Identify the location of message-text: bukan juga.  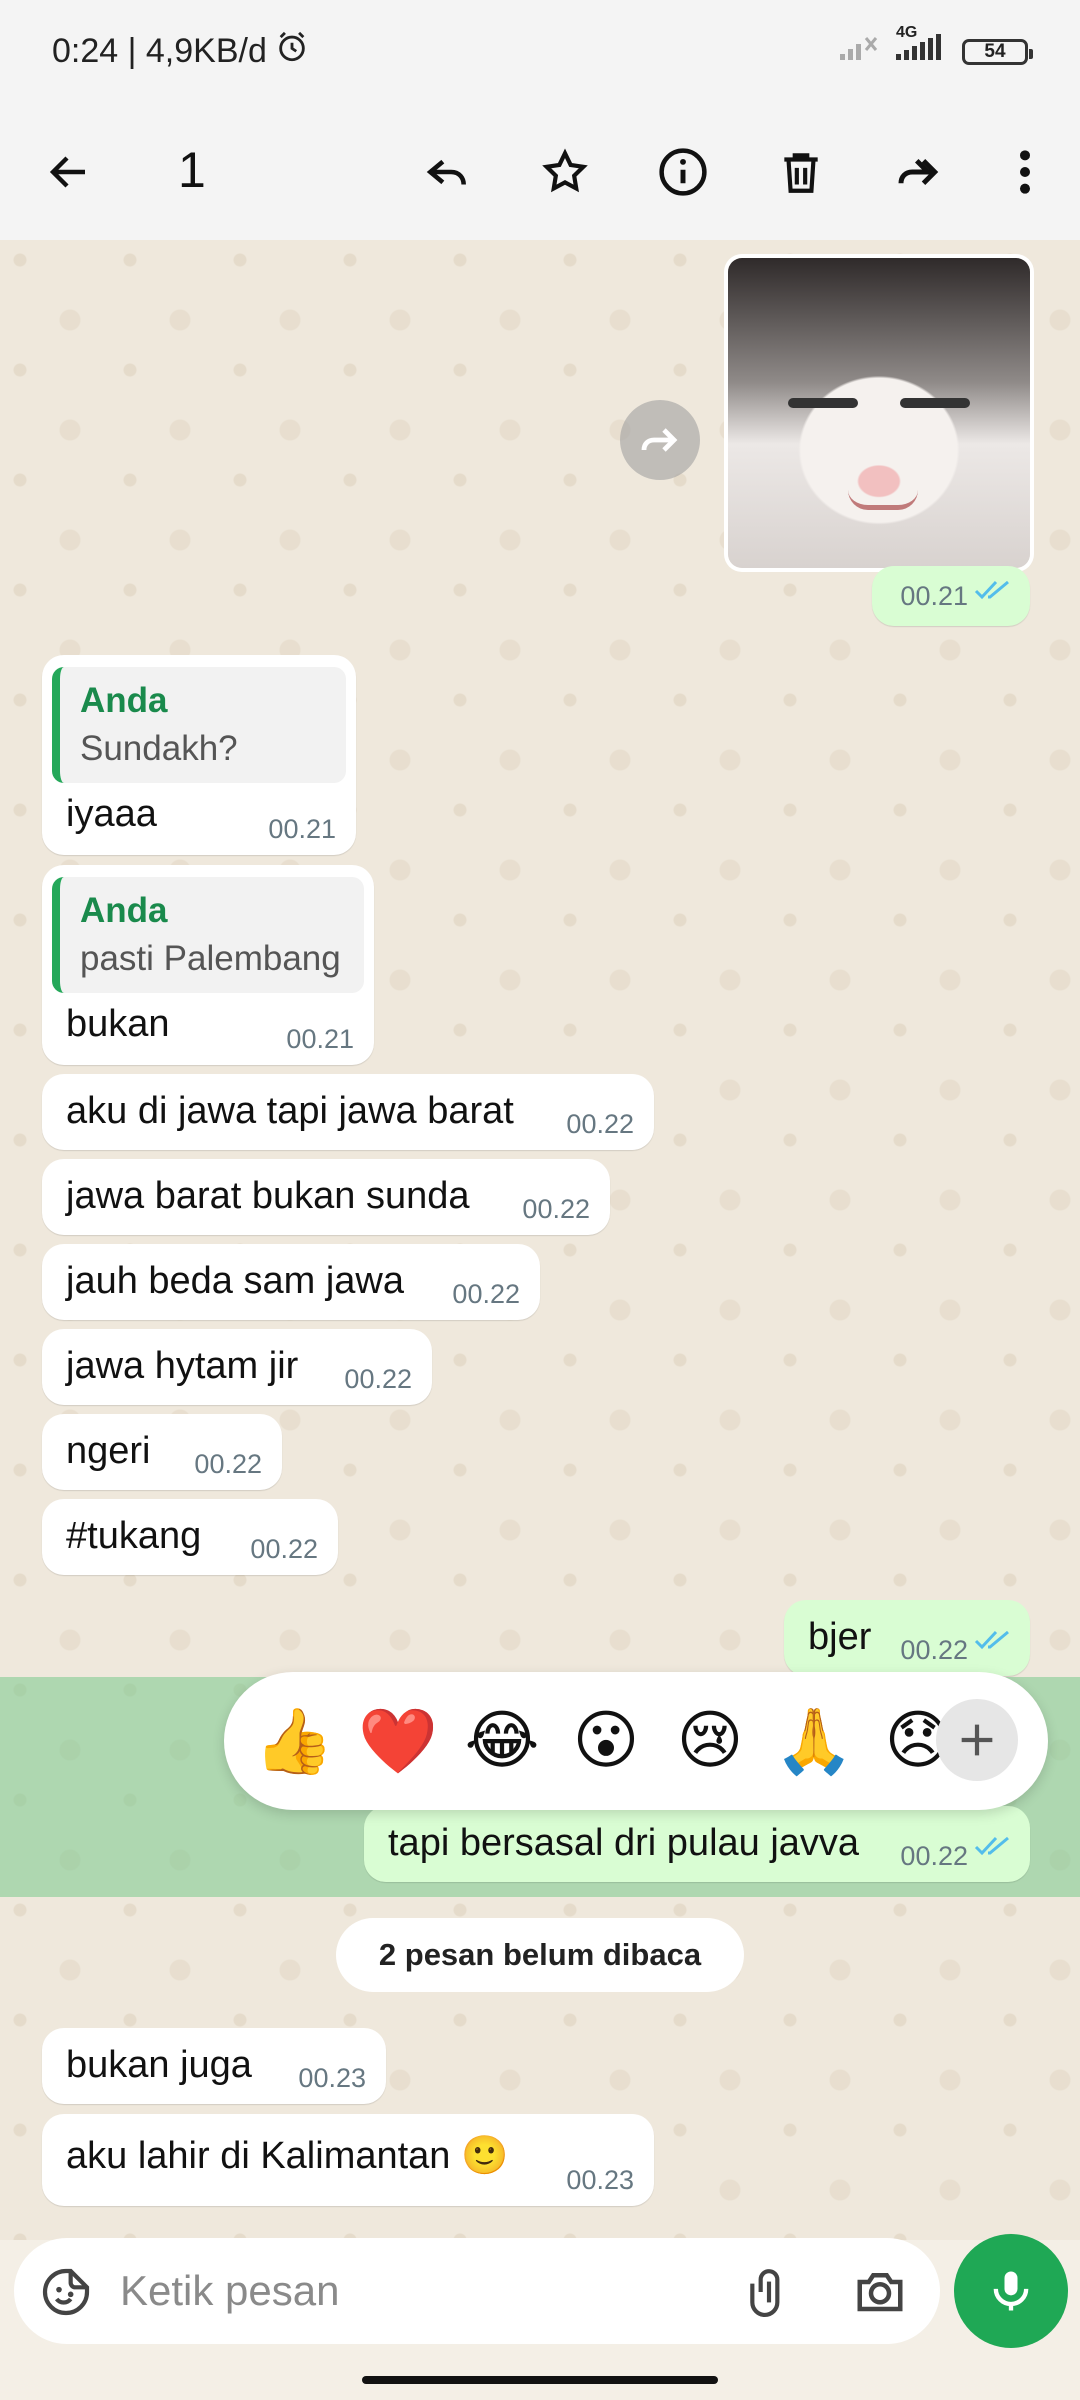
(159, 2065).